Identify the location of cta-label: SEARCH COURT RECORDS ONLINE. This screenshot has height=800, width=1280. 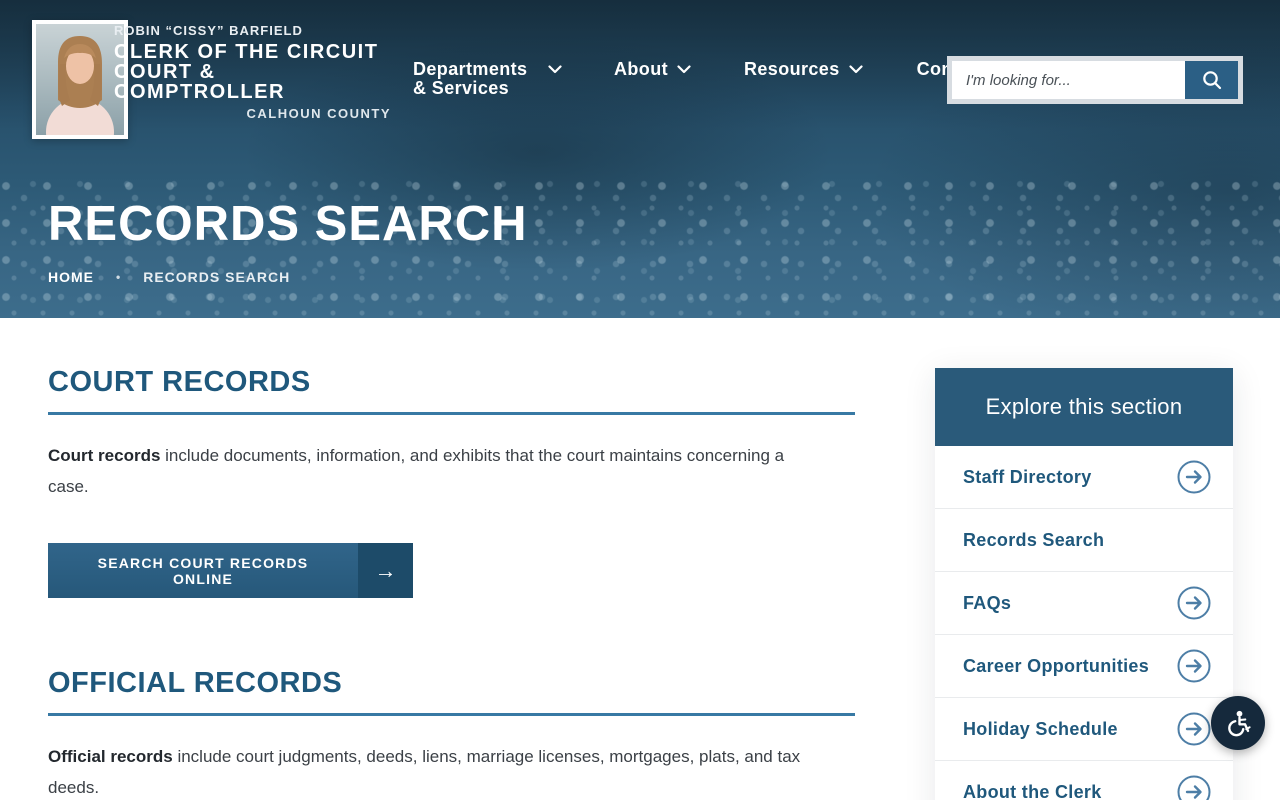
(203, 570).